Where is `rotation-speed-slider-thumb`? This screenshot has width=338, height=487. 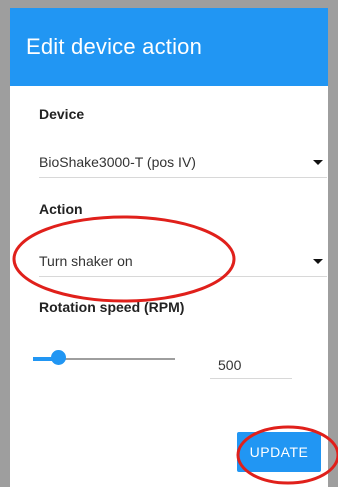
rotation-speed-slider-thumb is located at coordinates (58, 357).